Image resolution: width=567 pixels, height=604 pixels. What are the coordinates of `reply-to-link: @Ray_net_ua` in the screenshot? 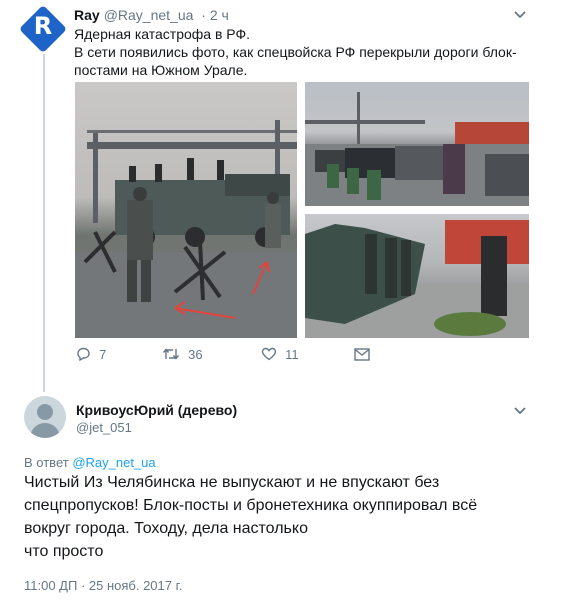 It's located at (113, 462).